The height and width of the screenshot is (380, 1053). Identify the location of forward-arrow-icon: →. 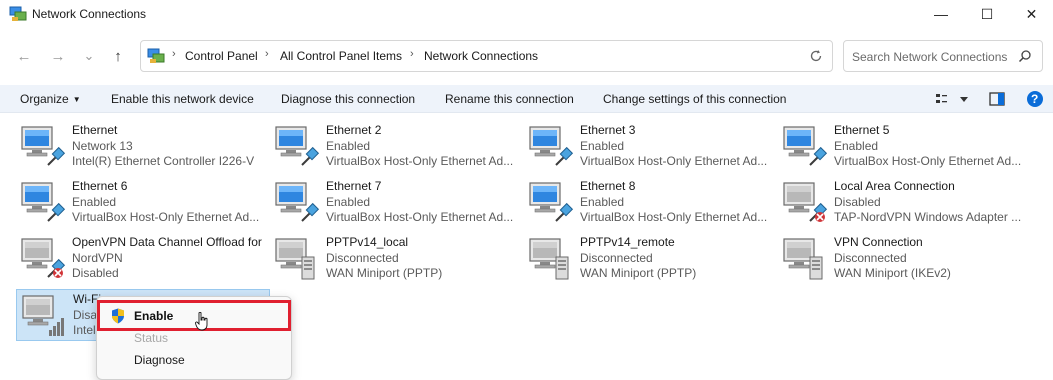
(58, 56).